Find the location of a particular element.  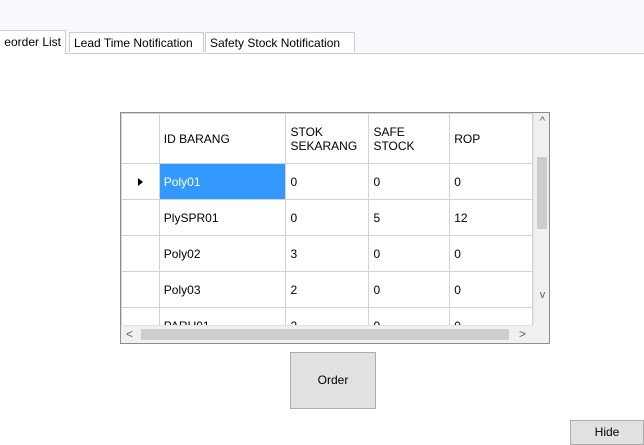

table-row: Poly02 3 0 0 is located at coordinates (327, 253).